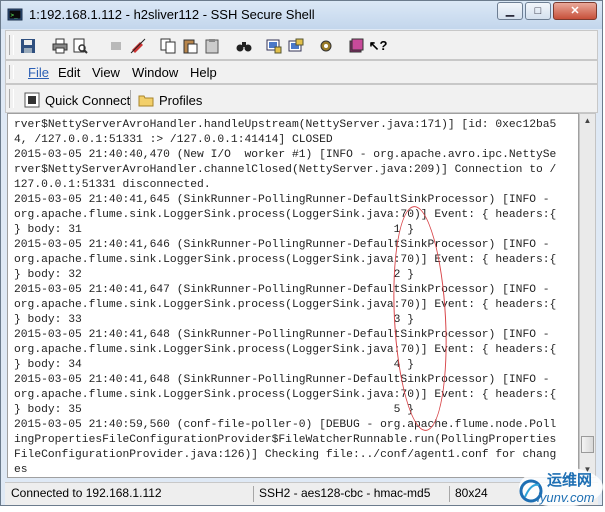 This screenshot has width=605, height=512. I want to click on menu-bar: File Edit View Window Help, so click(301, 72).